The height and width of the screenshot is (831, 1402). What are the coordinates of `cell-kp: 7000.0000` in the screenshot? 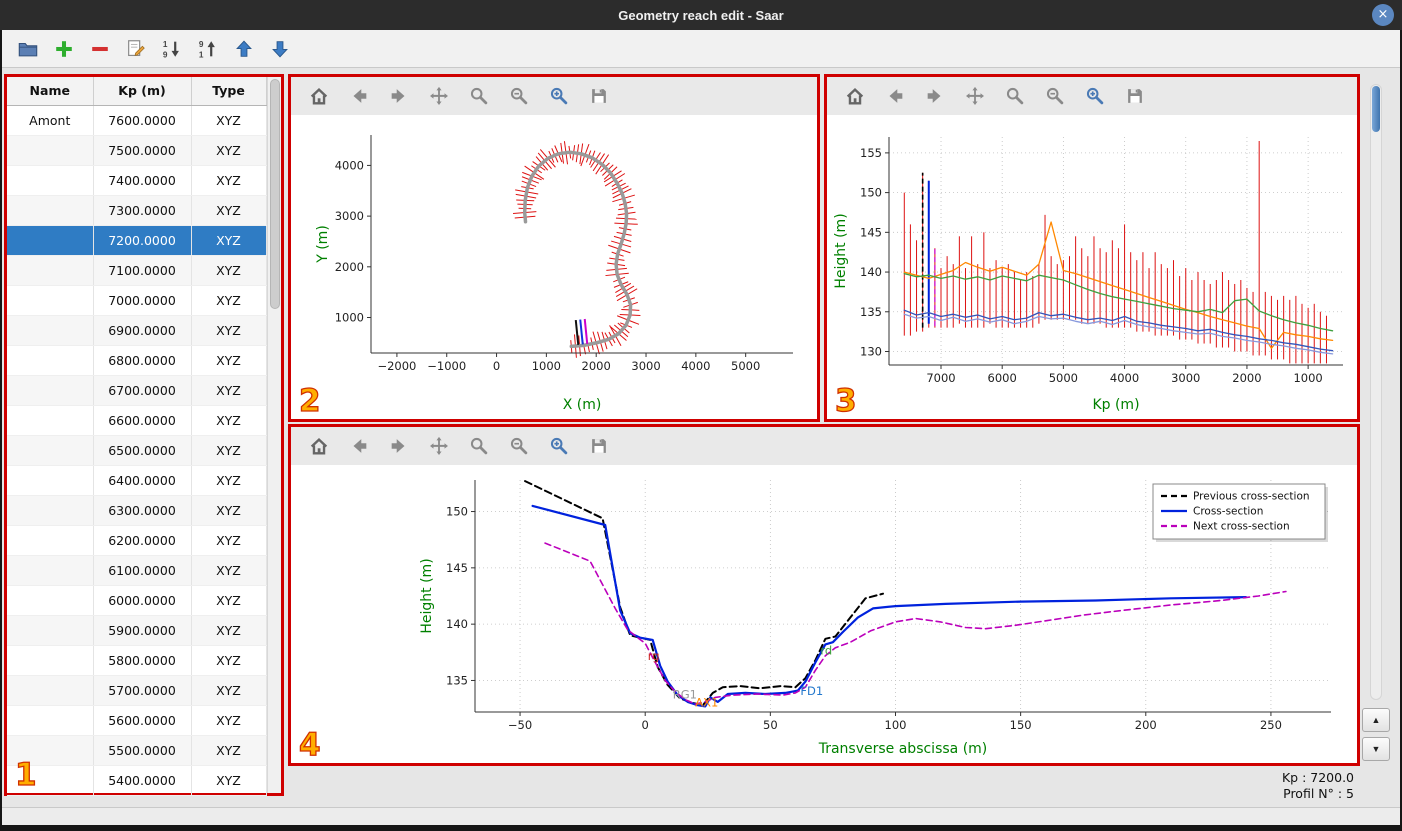 It's located at (142, 300).